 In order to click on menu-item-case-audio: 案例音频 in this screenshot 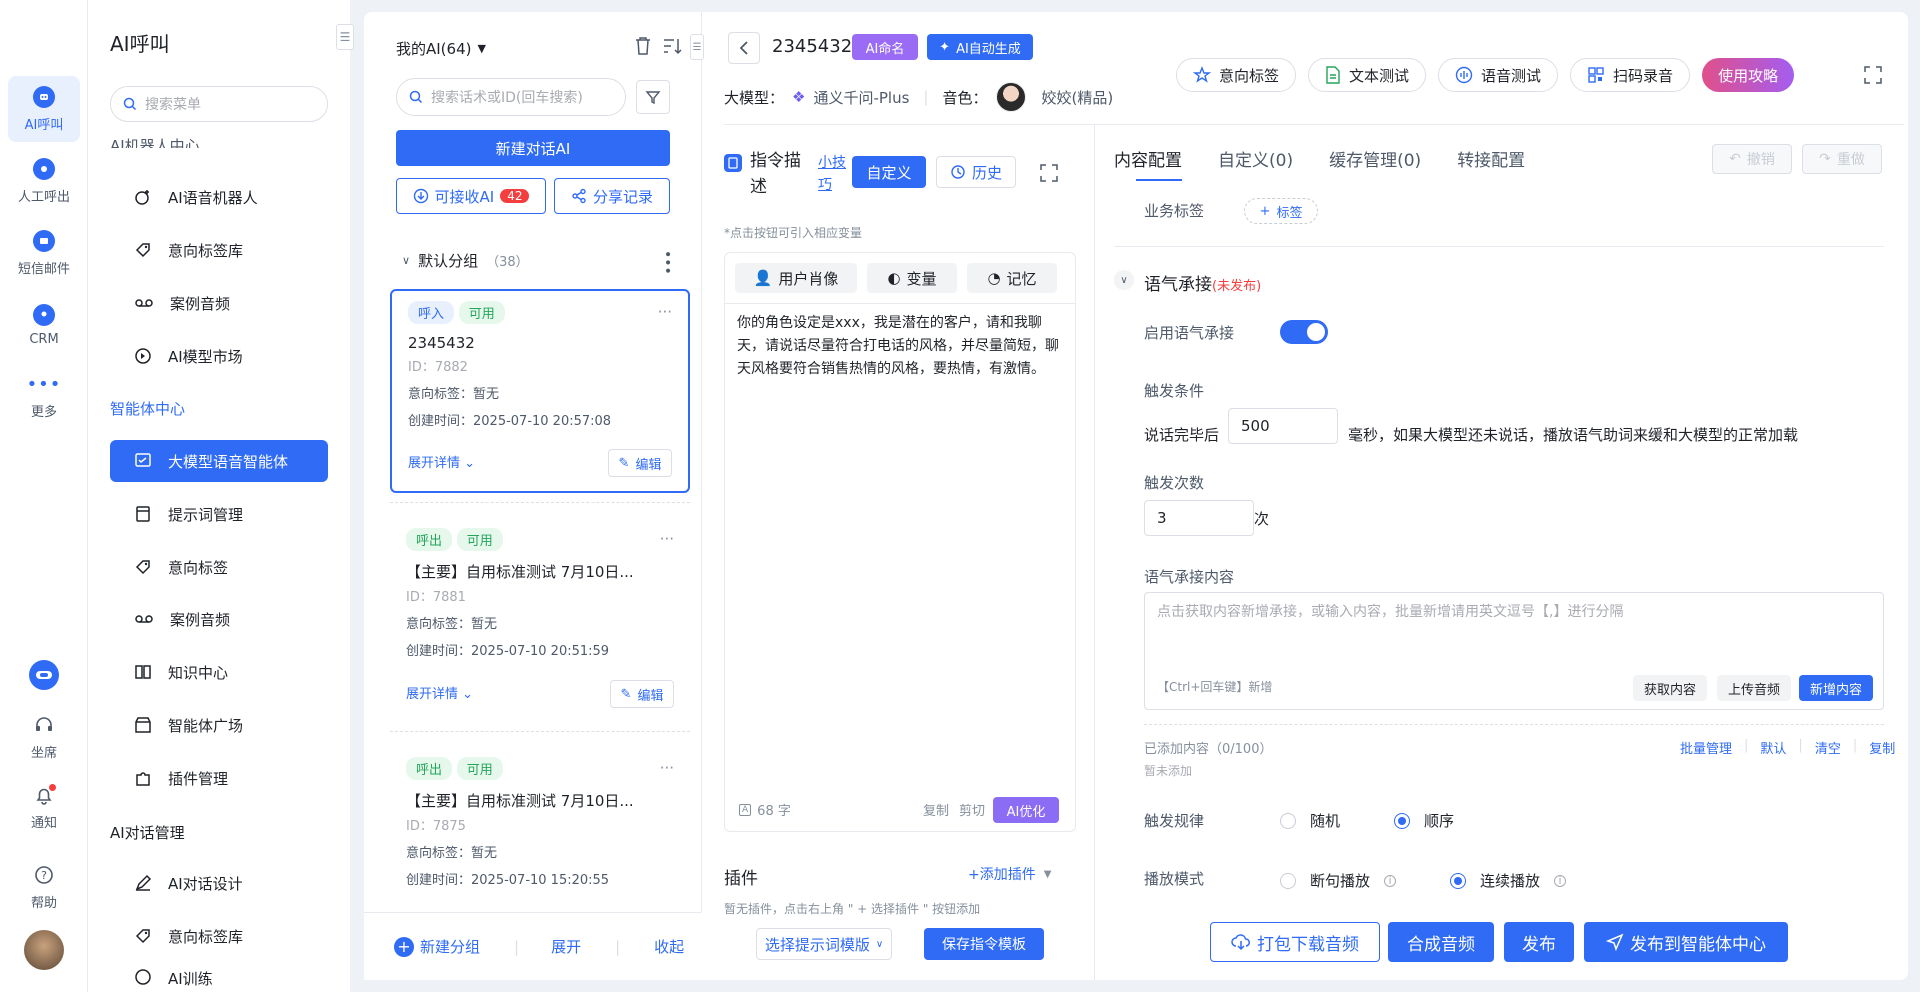, I will do `click(219, 303)`.